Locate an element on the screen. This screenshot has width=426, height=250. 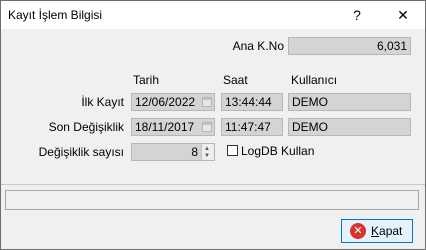
close-window-button: ✕ is located at coordinates (403, 15).